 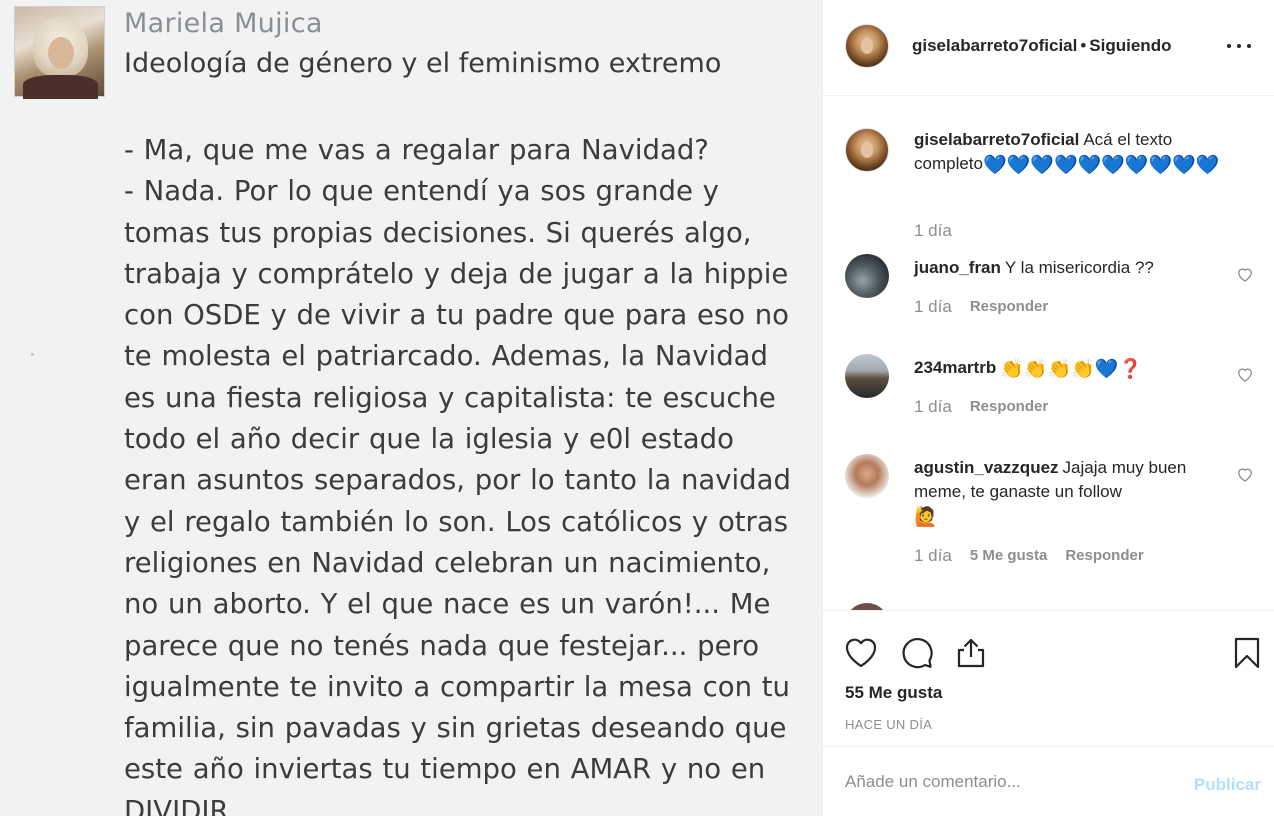 I want to click on caption-time: 1 día, so click(x=933, y=230).